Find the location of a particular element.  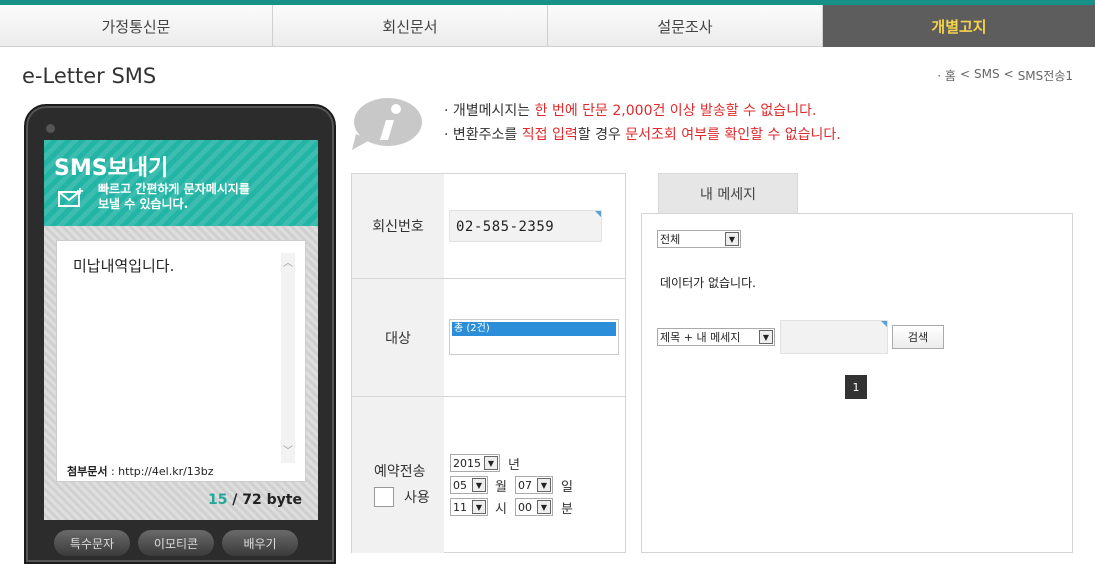

month-unit: 월 is located at coordinates (501, 487).